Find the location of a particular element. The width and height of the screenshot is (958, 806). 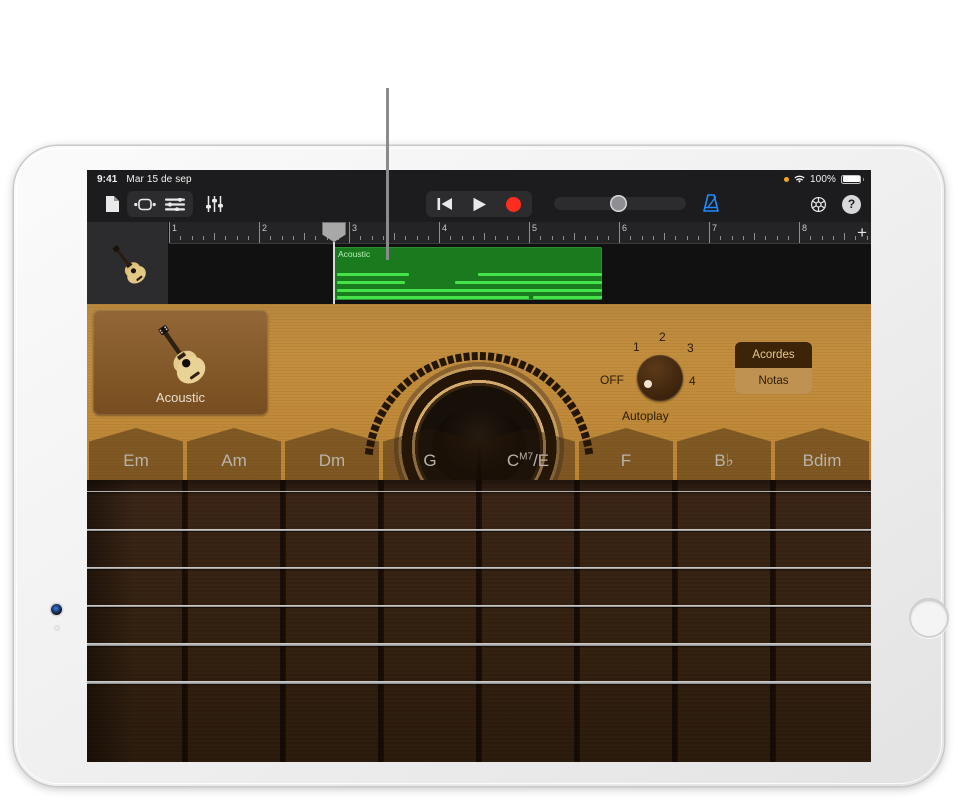

metronome-button is located at coordinates (711, 203).